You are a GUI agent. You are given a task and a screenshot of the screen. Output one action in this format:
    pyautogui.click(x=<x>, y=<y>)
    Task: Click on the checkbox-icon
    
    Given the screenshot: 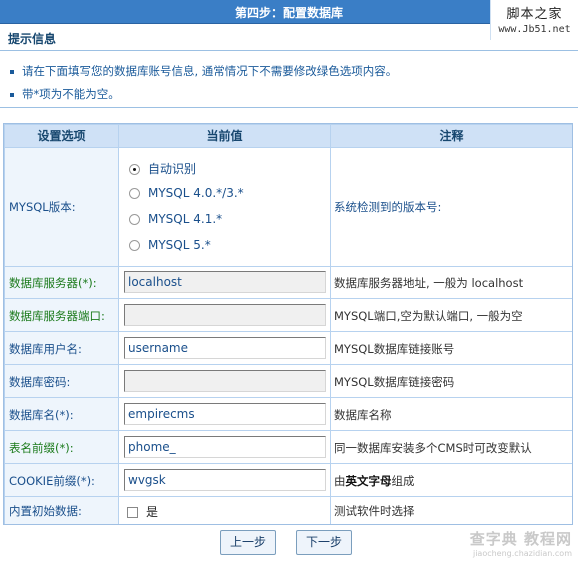 What is the action you would take?
    pyautogui.click(x=132, y=512)
    